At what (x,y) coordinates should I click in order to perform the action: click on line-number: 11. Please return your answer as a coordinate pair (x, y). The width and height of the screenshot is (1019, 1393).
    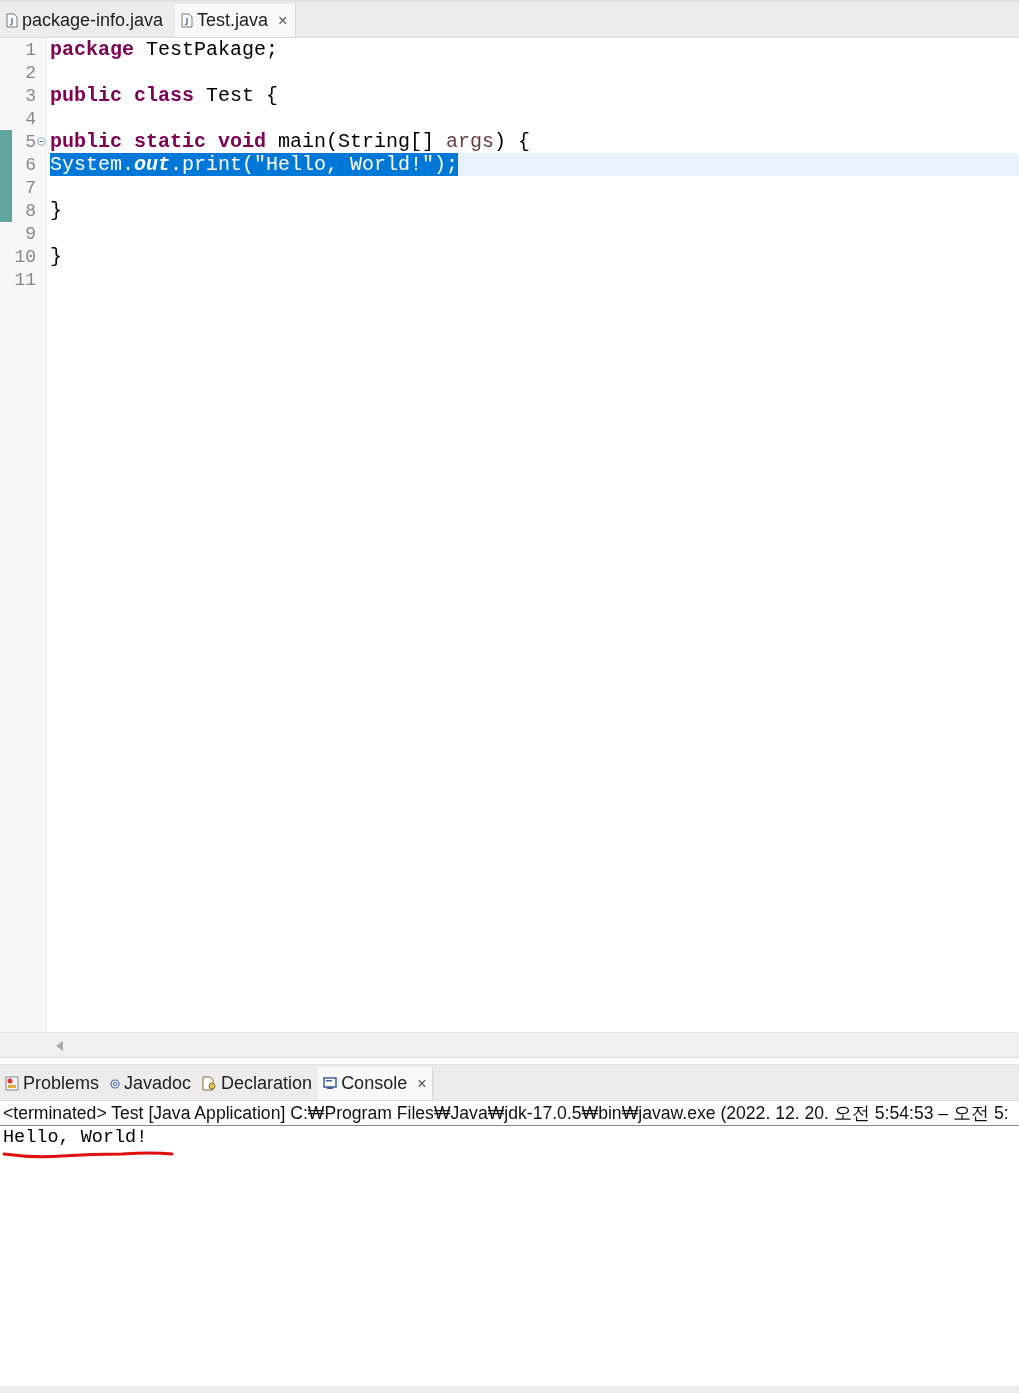
    Looking at the image, I should click on (24, 279).